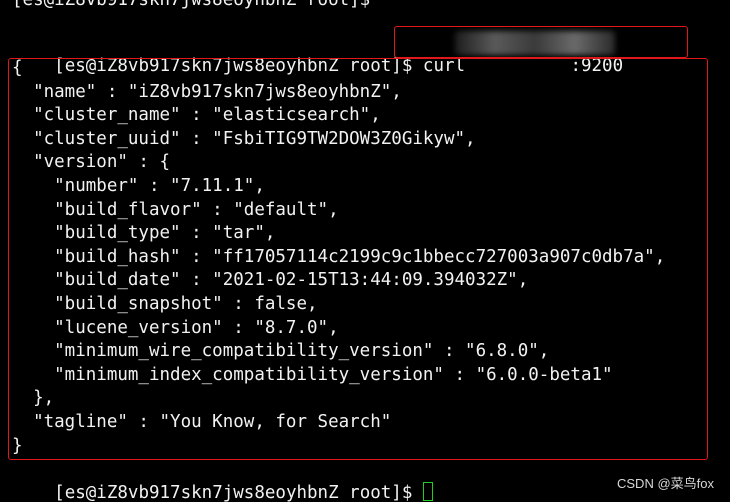 This screenshot has height=502, width=730. I want to click on final-command-line: [es@iZ8vb917skn7jws8eoyhbnZ root]$, so click(222, 479).